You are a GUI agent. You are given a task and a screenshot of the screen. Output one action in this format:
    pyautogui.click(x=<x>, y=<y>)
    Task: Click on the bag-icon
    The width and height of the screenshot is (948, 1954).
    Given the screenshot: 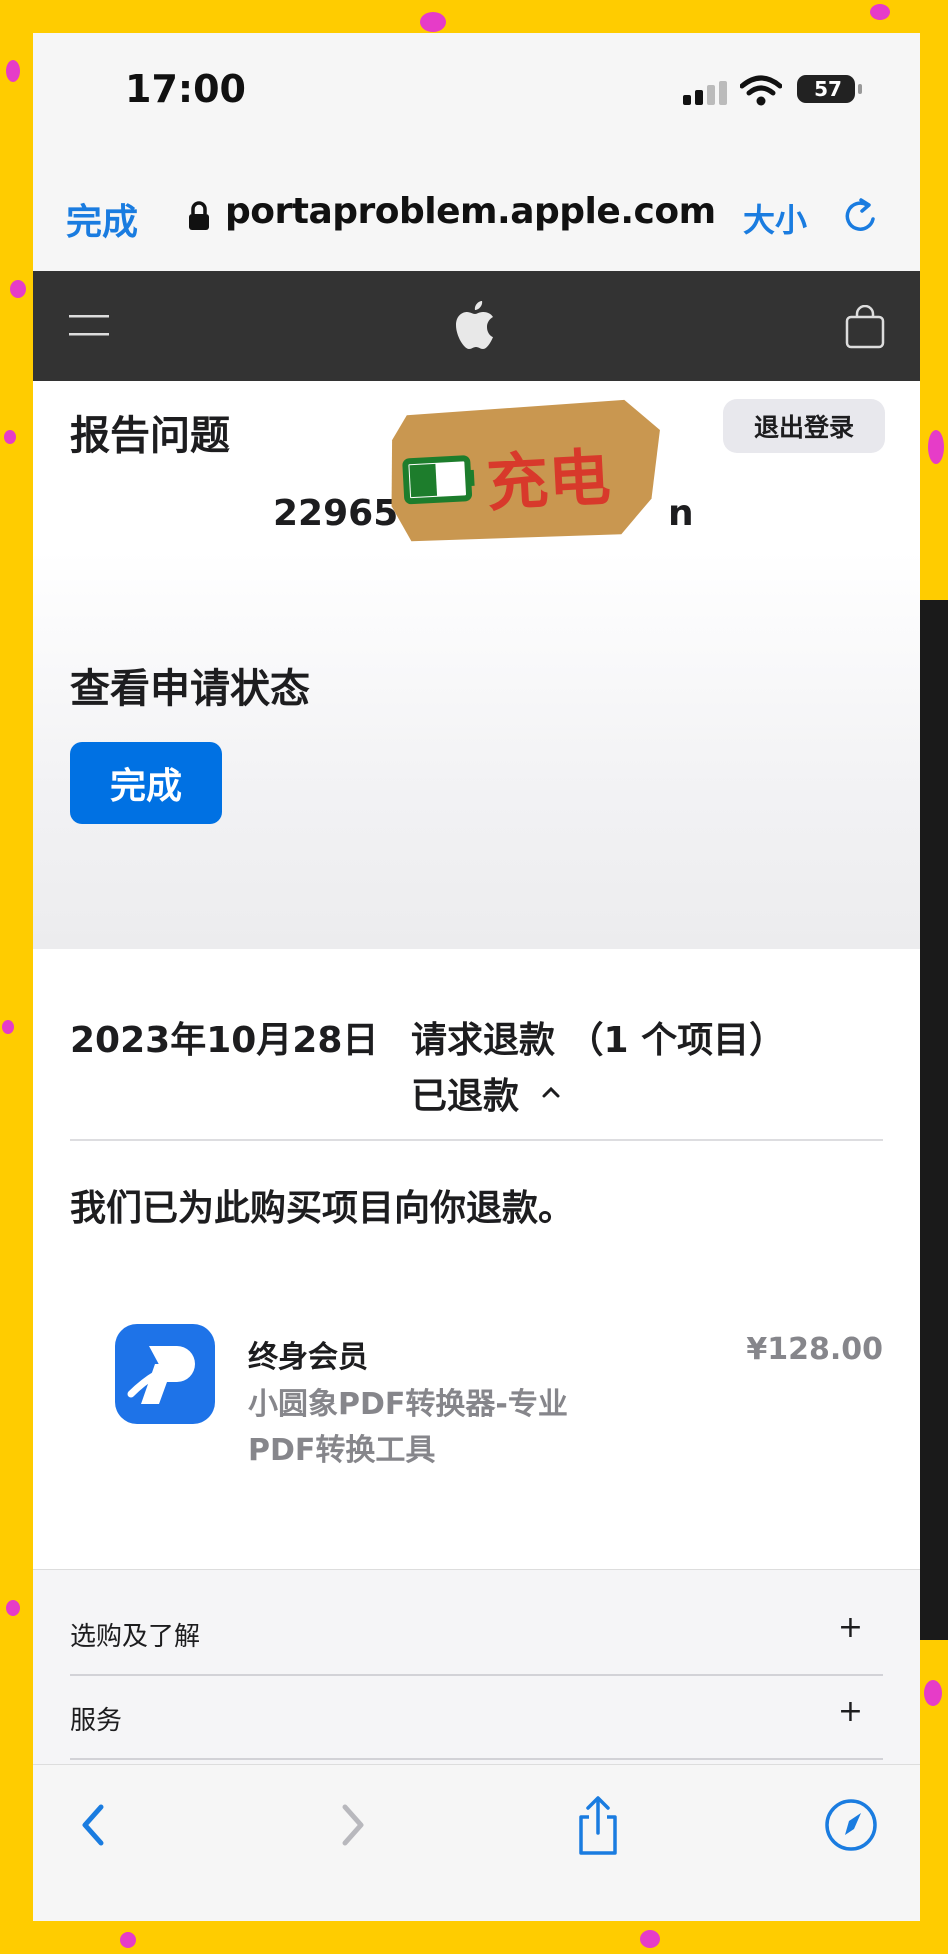 What is the action you would take?
    pyautogui.click(x=865, y=327)
    